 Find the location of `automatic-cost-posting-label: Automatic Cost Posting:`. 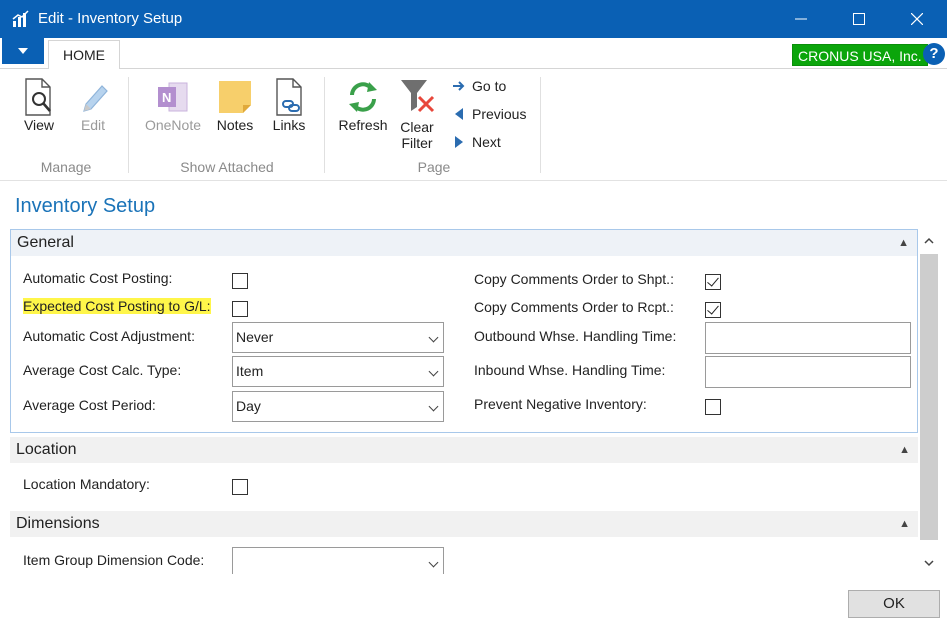

automatic-cost-posting-label: Automatic Cost Posting: is located at coordinates (98, 278).